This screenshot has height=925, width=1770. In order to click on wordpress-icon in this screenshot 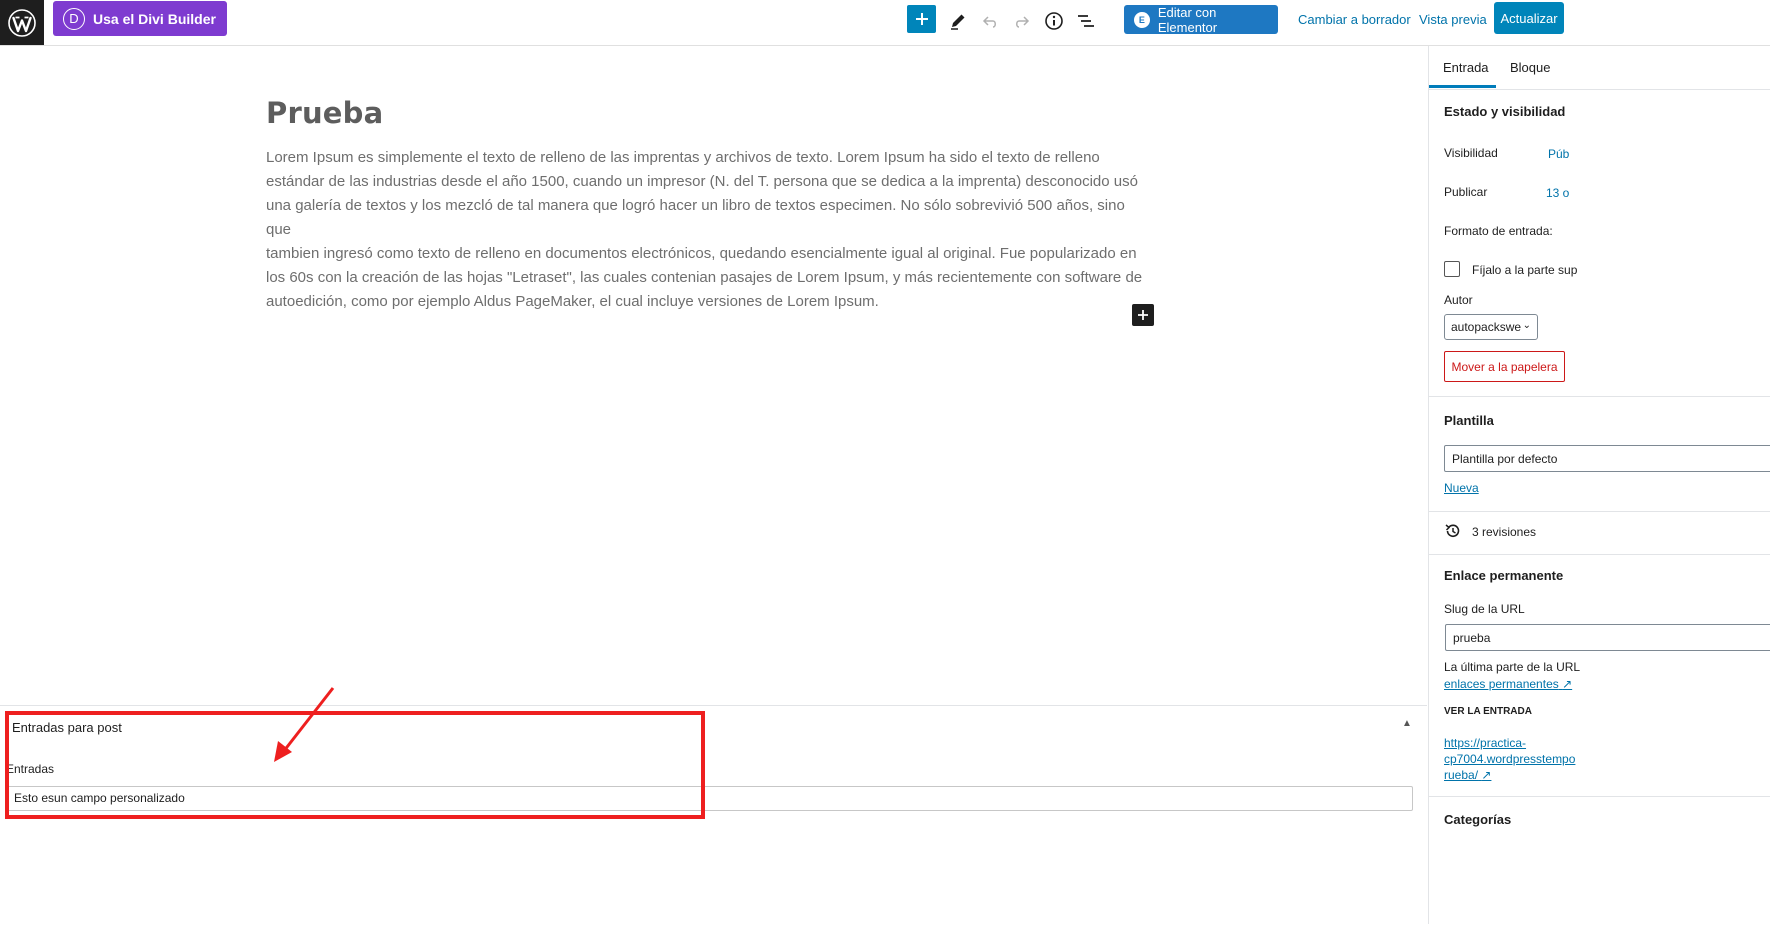, I will do `click(22, 22)`.